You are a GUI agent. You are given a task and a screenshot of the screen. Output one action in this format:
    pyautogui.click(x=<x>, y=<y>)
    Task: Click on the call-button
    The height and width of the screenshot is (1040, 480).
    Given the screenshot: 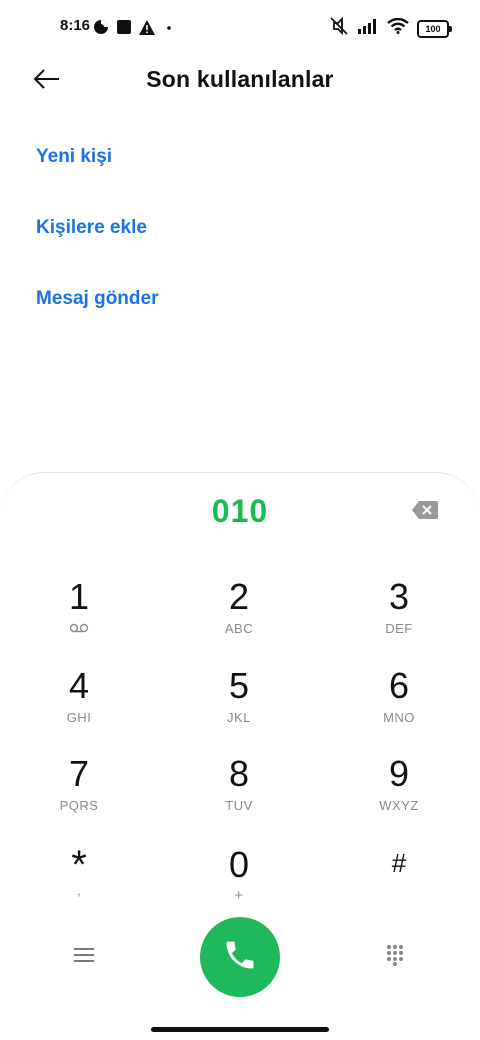 What is the action you would take?
    pyautogui.click(x=240, y=957)
    